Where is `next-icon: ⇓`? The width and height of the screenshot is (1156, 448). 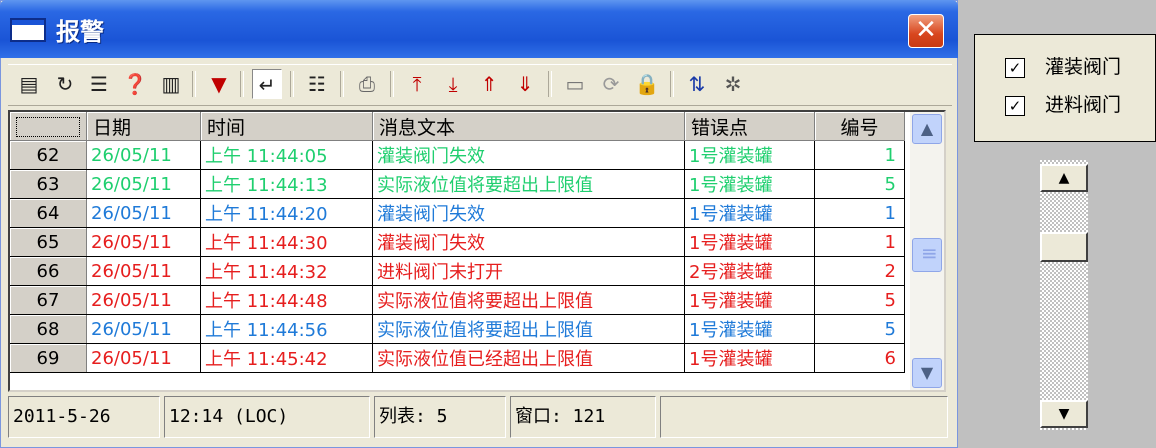 next-icon: ⇓ is located at coordinates (525, 84).